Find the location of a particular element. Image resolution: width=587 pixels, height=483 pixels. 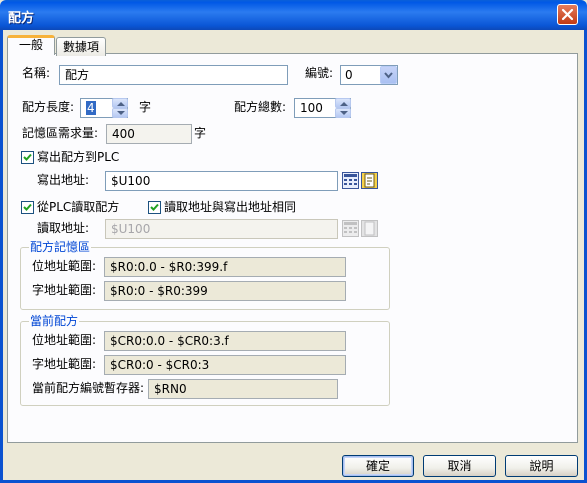

tab-general: 一般 is located at coordinates (31, 45).